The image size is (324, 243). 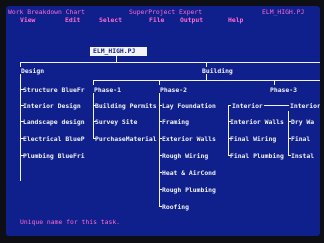 What do you see at coordinates (173, 90) in the screenshot?
I see `wbs-phase-2: Phase-2` at bounding box center [173, 90].